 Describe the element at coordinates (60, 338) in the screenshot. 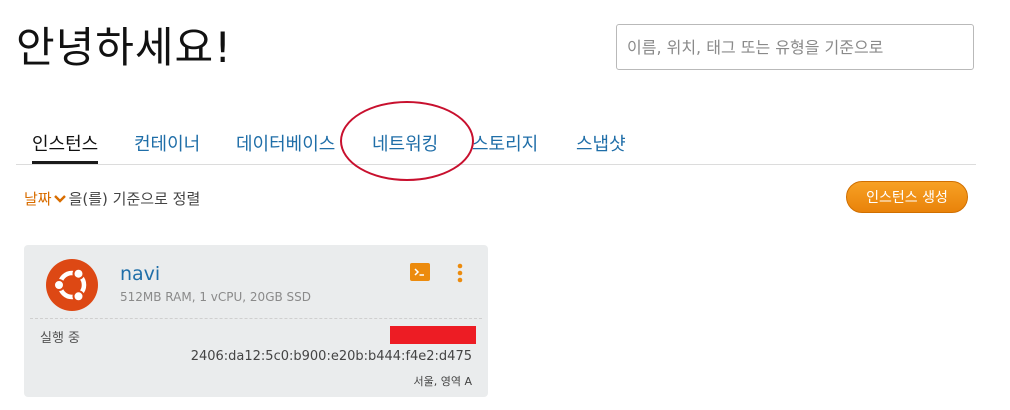

I see `instance-status: 실행 중` at that location.